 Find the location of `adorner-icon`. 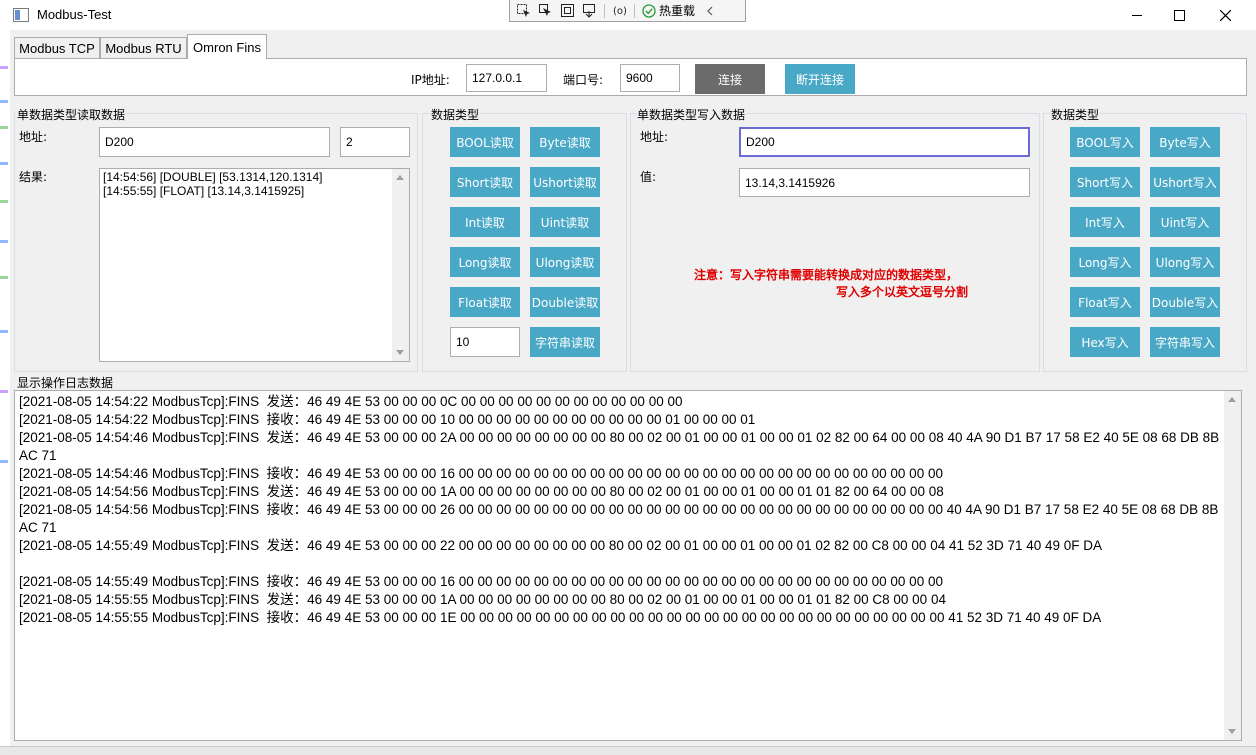

adorner-icon is located at coordinates (567, 10).